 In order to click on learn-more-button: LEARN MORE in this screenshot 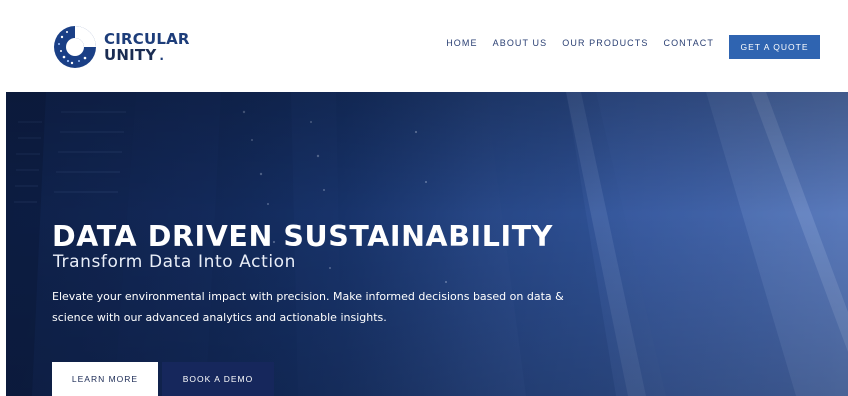, I will do `click(105, 379)`.